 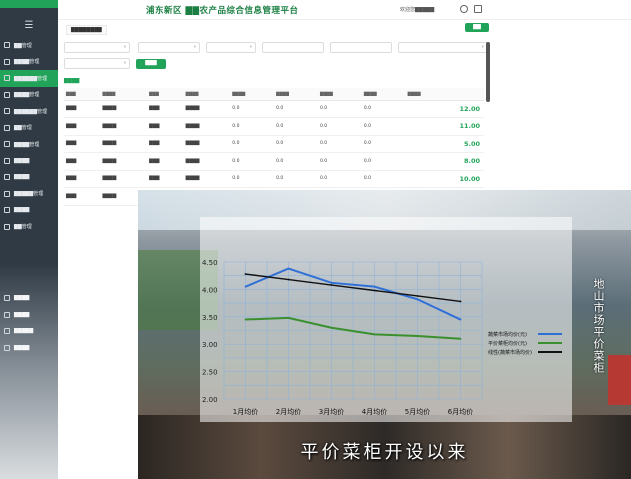 I want to click on filter-select-2: ▾, so click(x=169, y=47).